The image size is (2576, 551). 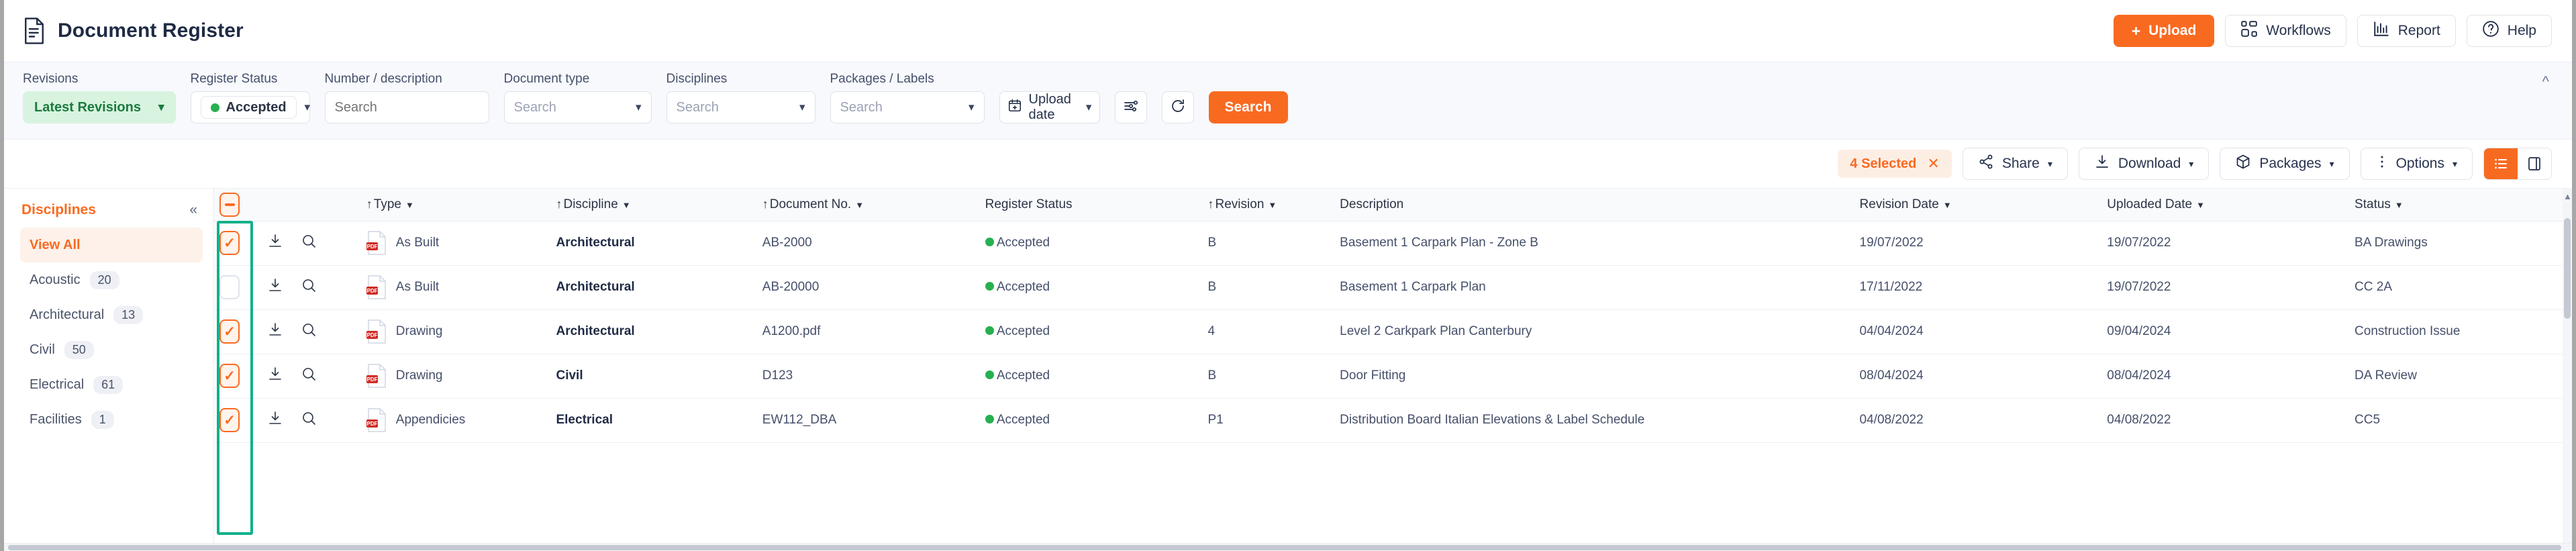 What do you see at coordinates (859, 204) in the screenshot?
I see `caret-down-icon: ▼` at bounding box center [859, 204].